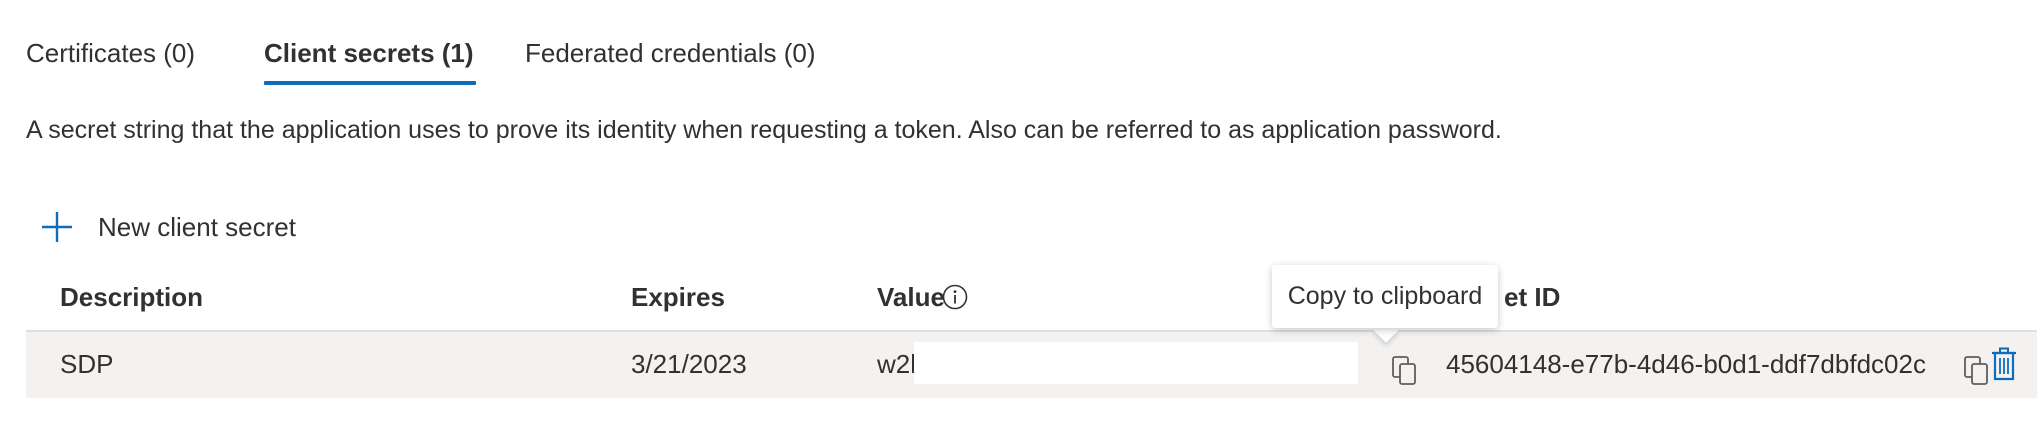 The height and width of the screenshot is (426, 2040). What do you see at coordinates (678, 297) in the screenshot?
I see `column-header-expires: Expires` at bounding box center [678, 297].